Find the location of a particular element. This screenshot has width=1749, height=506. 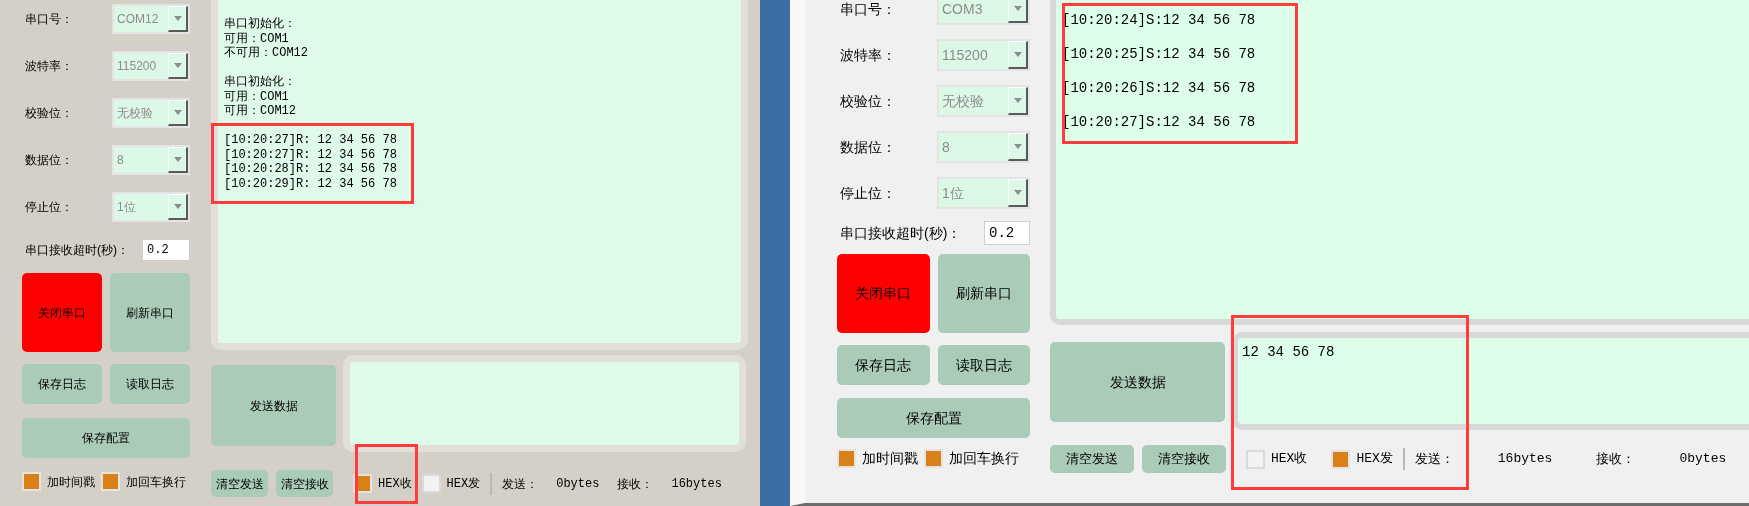

log-line: [10:20:28]R: 12 34 56 78 is located at coordinates (311, 169).